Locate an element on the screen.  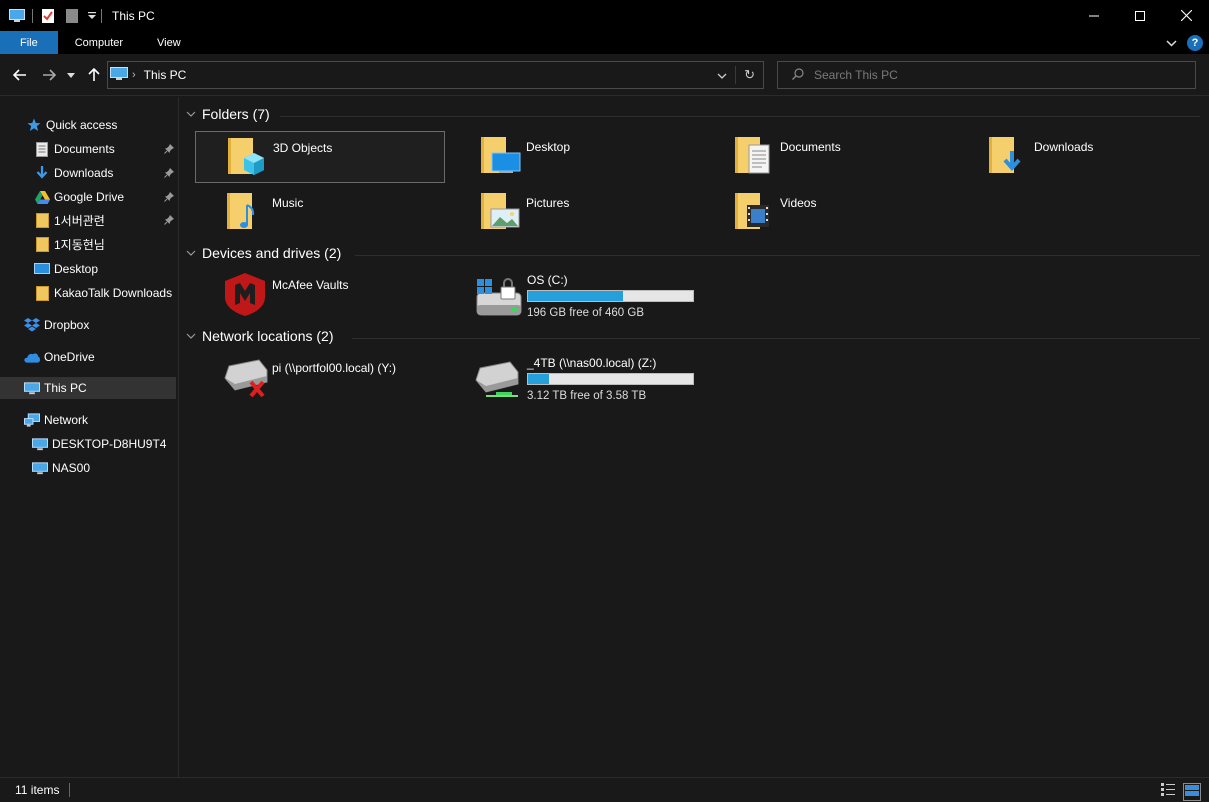
sidebar-item-documents: Documents is located at coordinates (88, 149).